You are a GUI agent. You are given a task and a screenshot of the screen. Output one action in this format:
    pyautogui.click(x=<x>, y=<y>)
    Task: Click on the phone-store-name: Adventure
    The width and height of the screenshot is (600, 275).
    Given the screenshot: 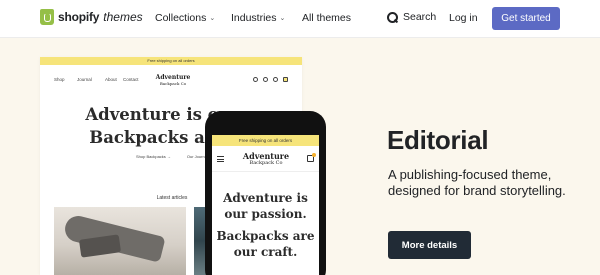 What is the action you would take?
    pyautogui.click(x=266, y=156)
    